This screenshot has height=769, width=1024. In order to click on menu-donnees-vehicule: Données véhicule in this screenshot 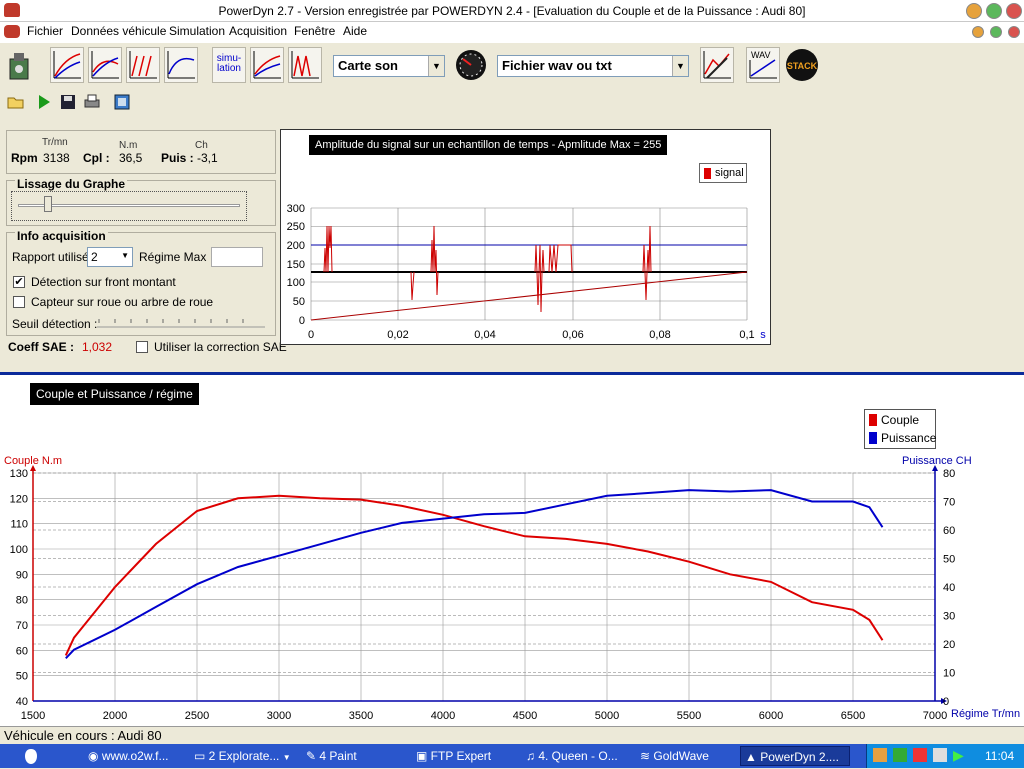, I will do `click(118, 31)`.